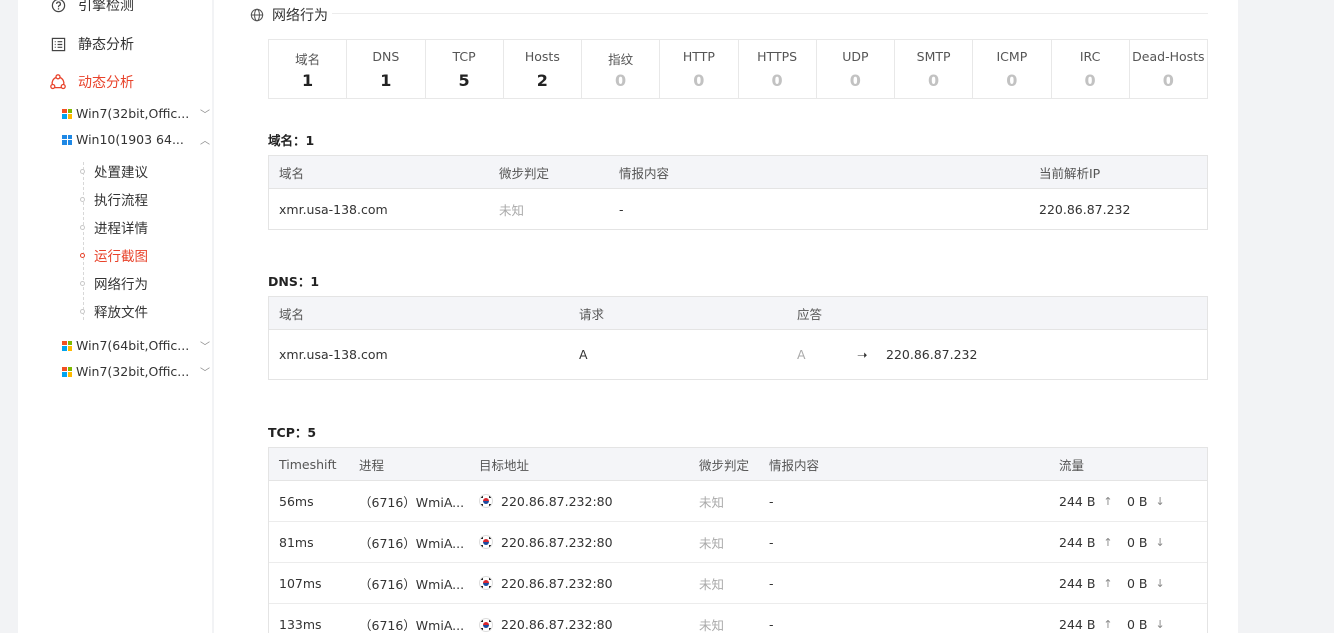 This screenshot has height=633, width=1334. What do you see at coordinates (801, 354) in the screenshot?
I see `answer-type: A` at bounding box center [801, 354].